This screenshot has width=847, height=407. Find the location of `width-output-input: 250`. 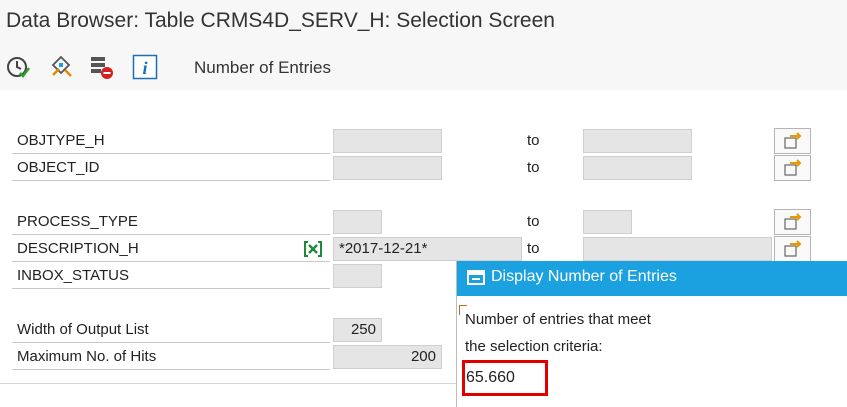

width-output-input: 250 is located at coordinates (357, 330).